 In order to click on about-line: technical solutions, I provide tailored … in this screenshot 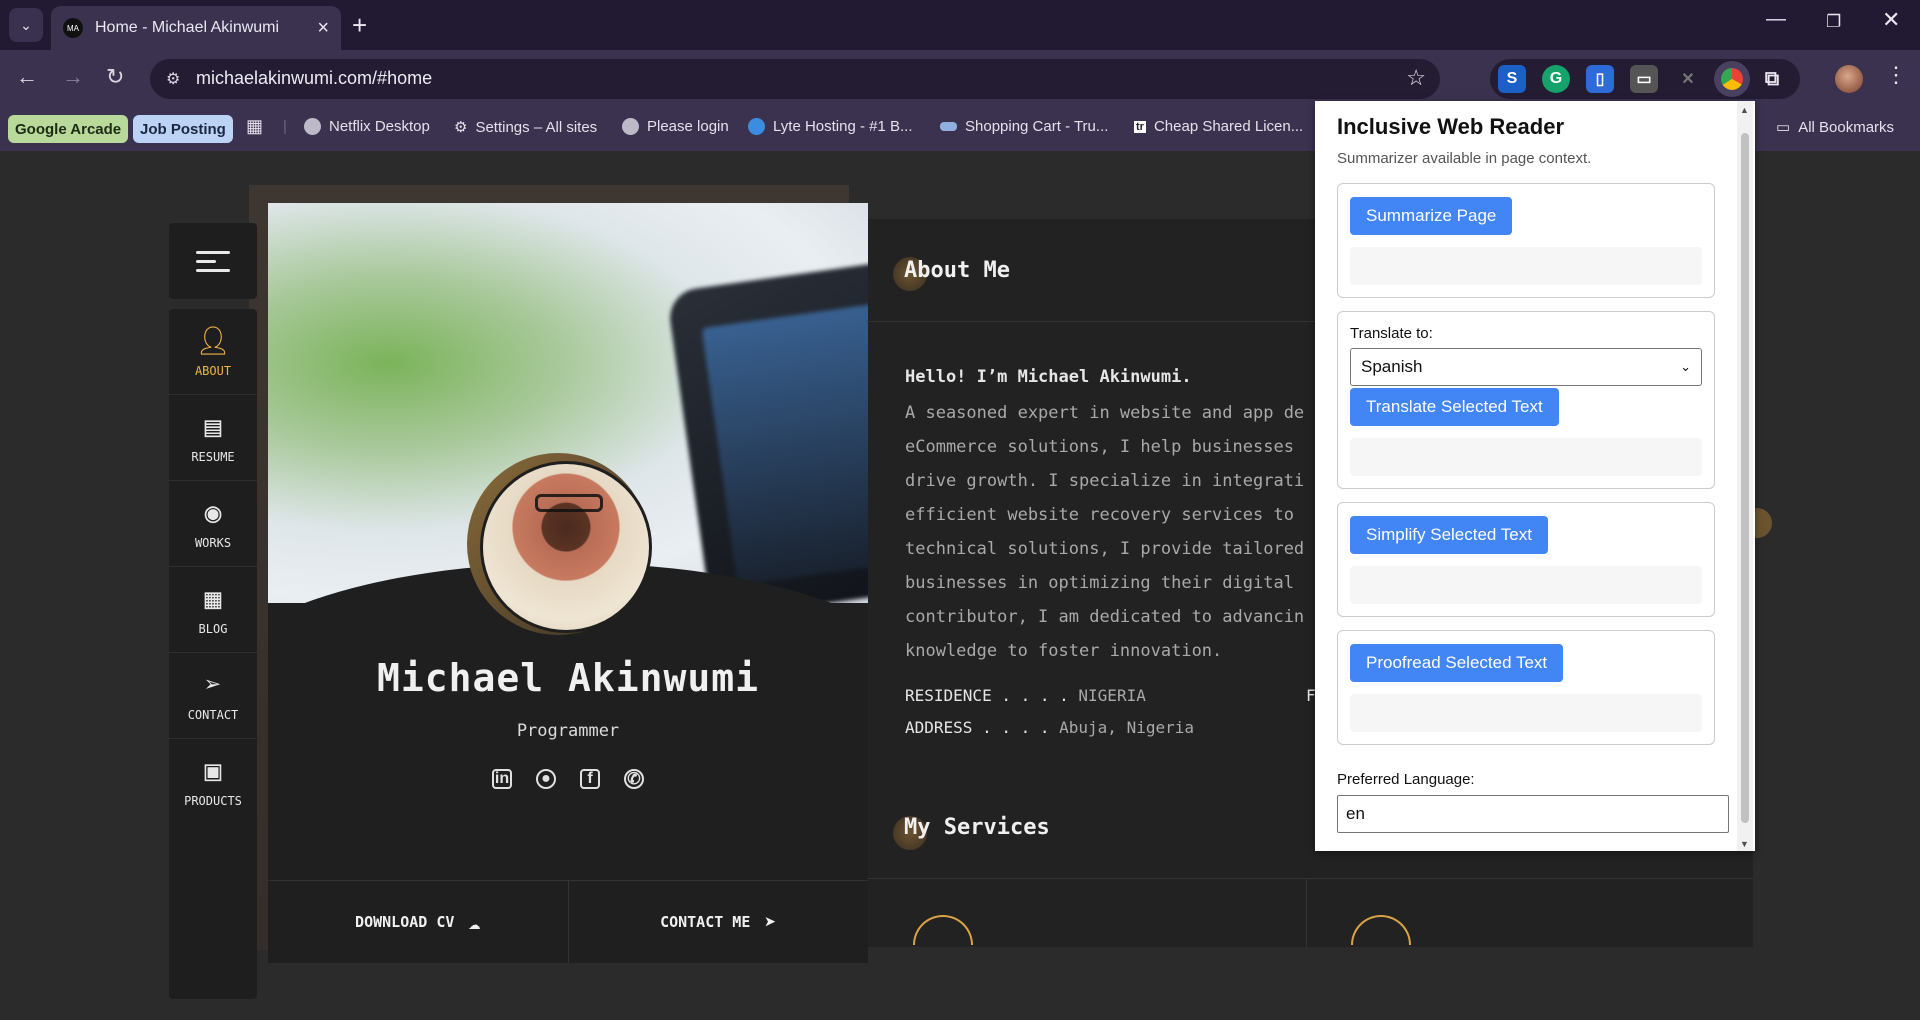, I will do `click(1105, 549)`.